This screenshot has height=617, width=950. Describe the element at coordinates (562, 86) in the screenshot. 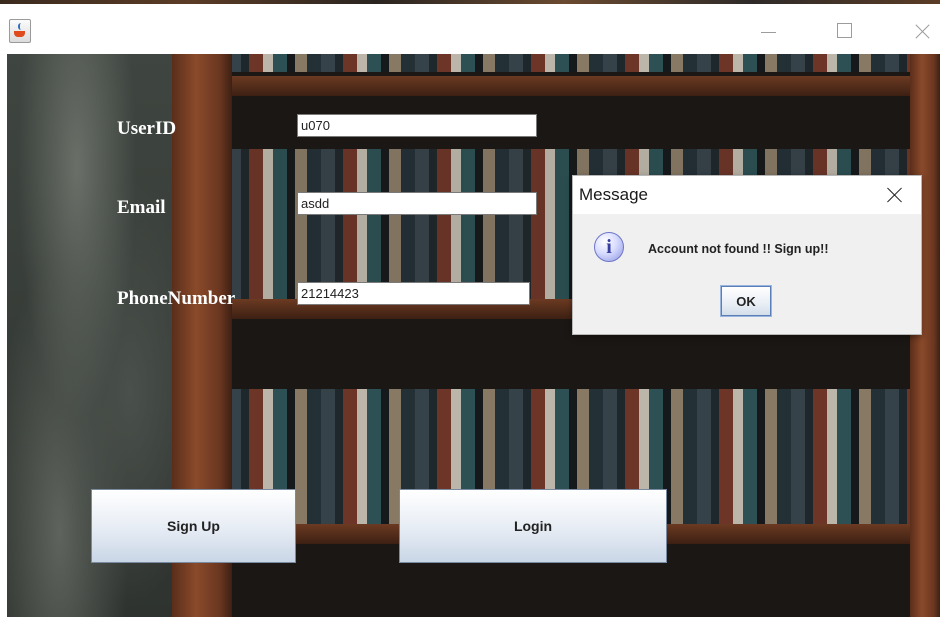

I see `shelf-plank-top` at that location.